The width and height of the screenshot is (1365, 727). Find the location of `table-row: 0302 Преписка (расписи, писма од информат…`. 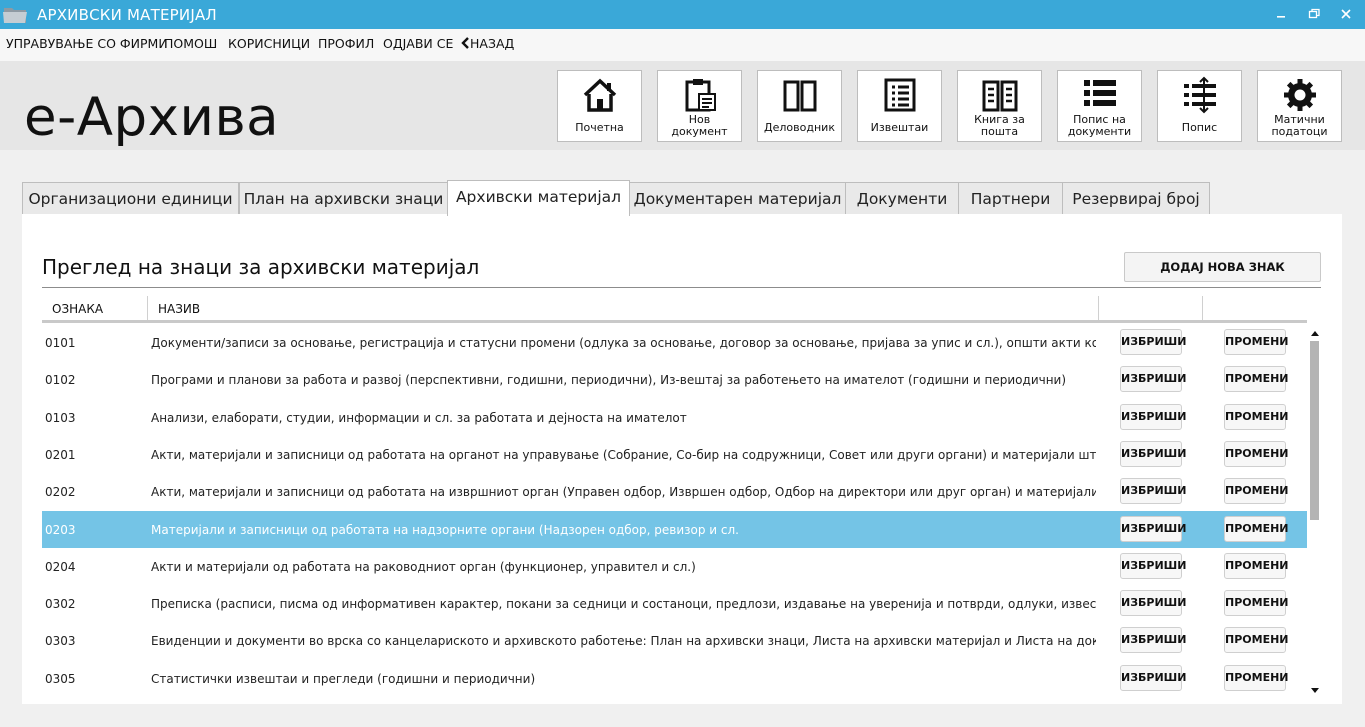

table-row: 0302 Преписка (расписи, писма од информат… is located at coordinates (674, 603).